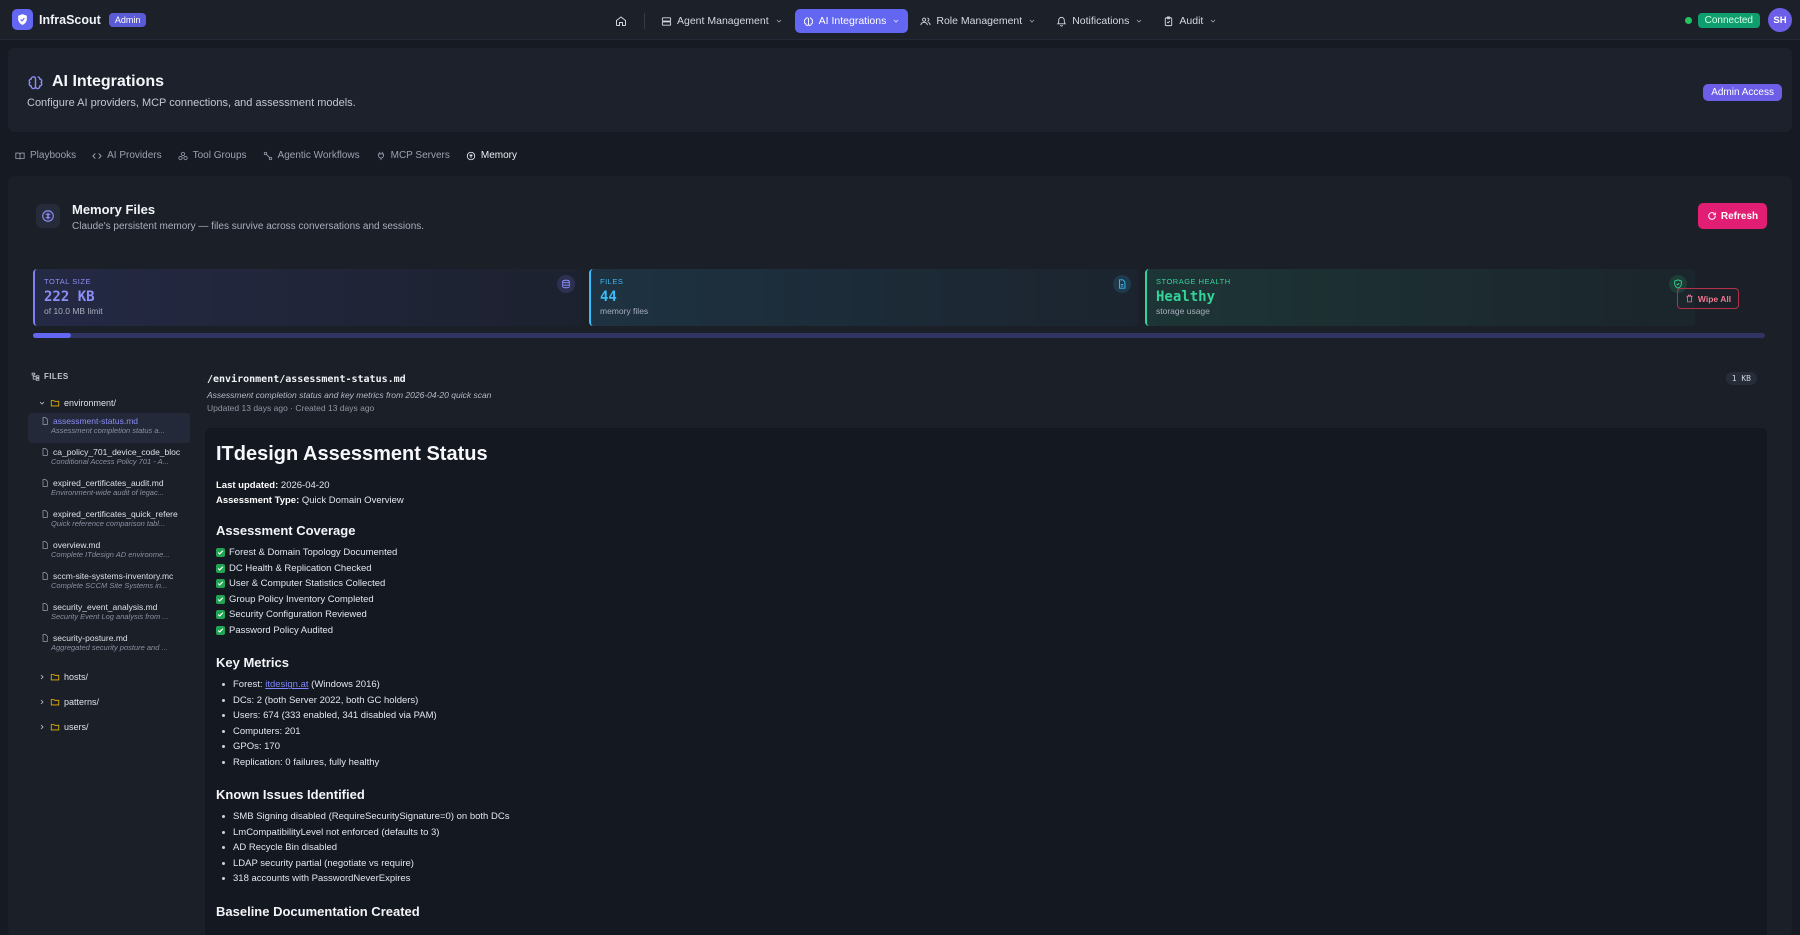  Describe the element at coordinates (986, 500) in the screenshot. I see `assessment-type-line: Assessment Type: Quick Domain Overview` at that location.